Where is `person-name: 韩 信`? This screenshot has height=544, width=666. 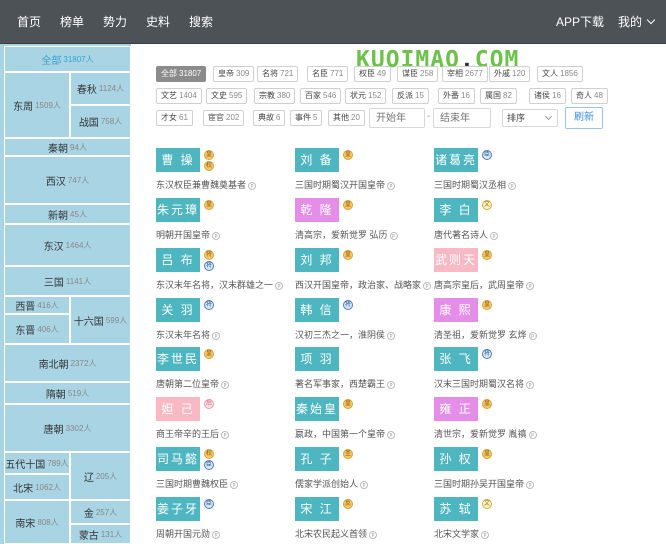 person-name: 韩 信 is located at coordinates (317, 310).